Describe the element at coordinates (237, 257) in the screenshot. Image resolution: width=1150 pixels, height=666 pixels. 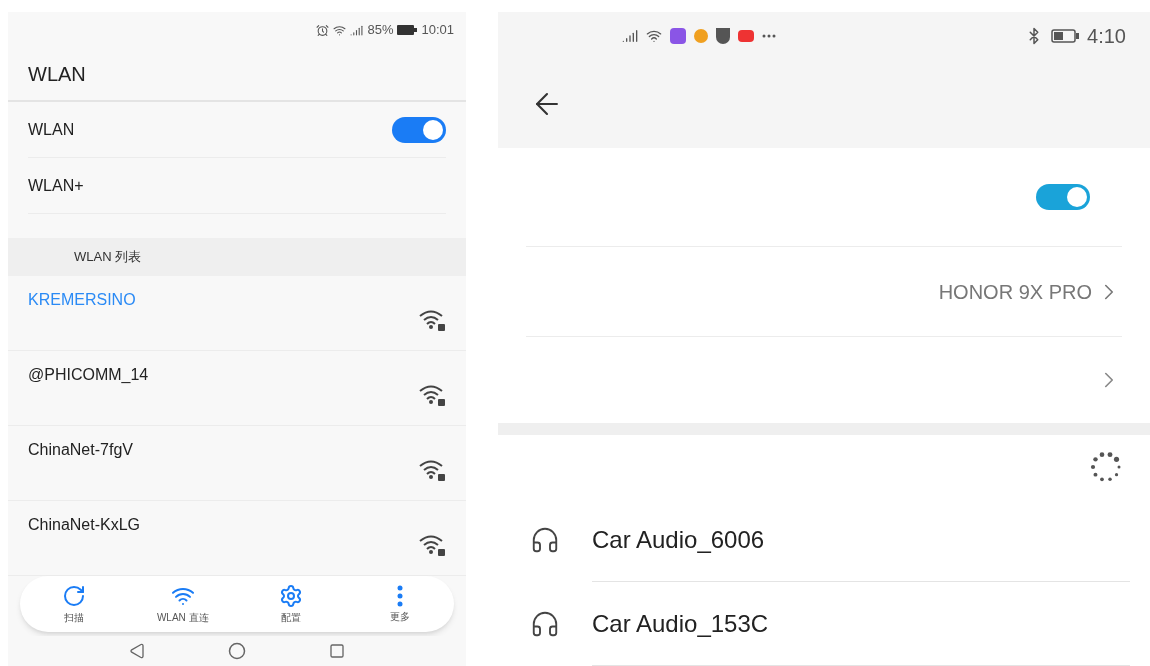
I see `section-header: WLAN 列表` at that location.